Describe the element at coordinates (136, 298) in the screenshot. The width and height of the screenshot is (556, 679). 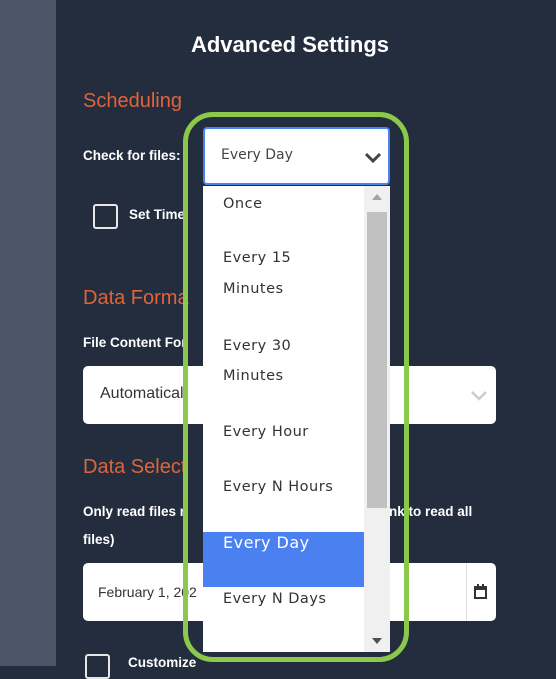
I see `data-format-heading: Data Forma` at that location.